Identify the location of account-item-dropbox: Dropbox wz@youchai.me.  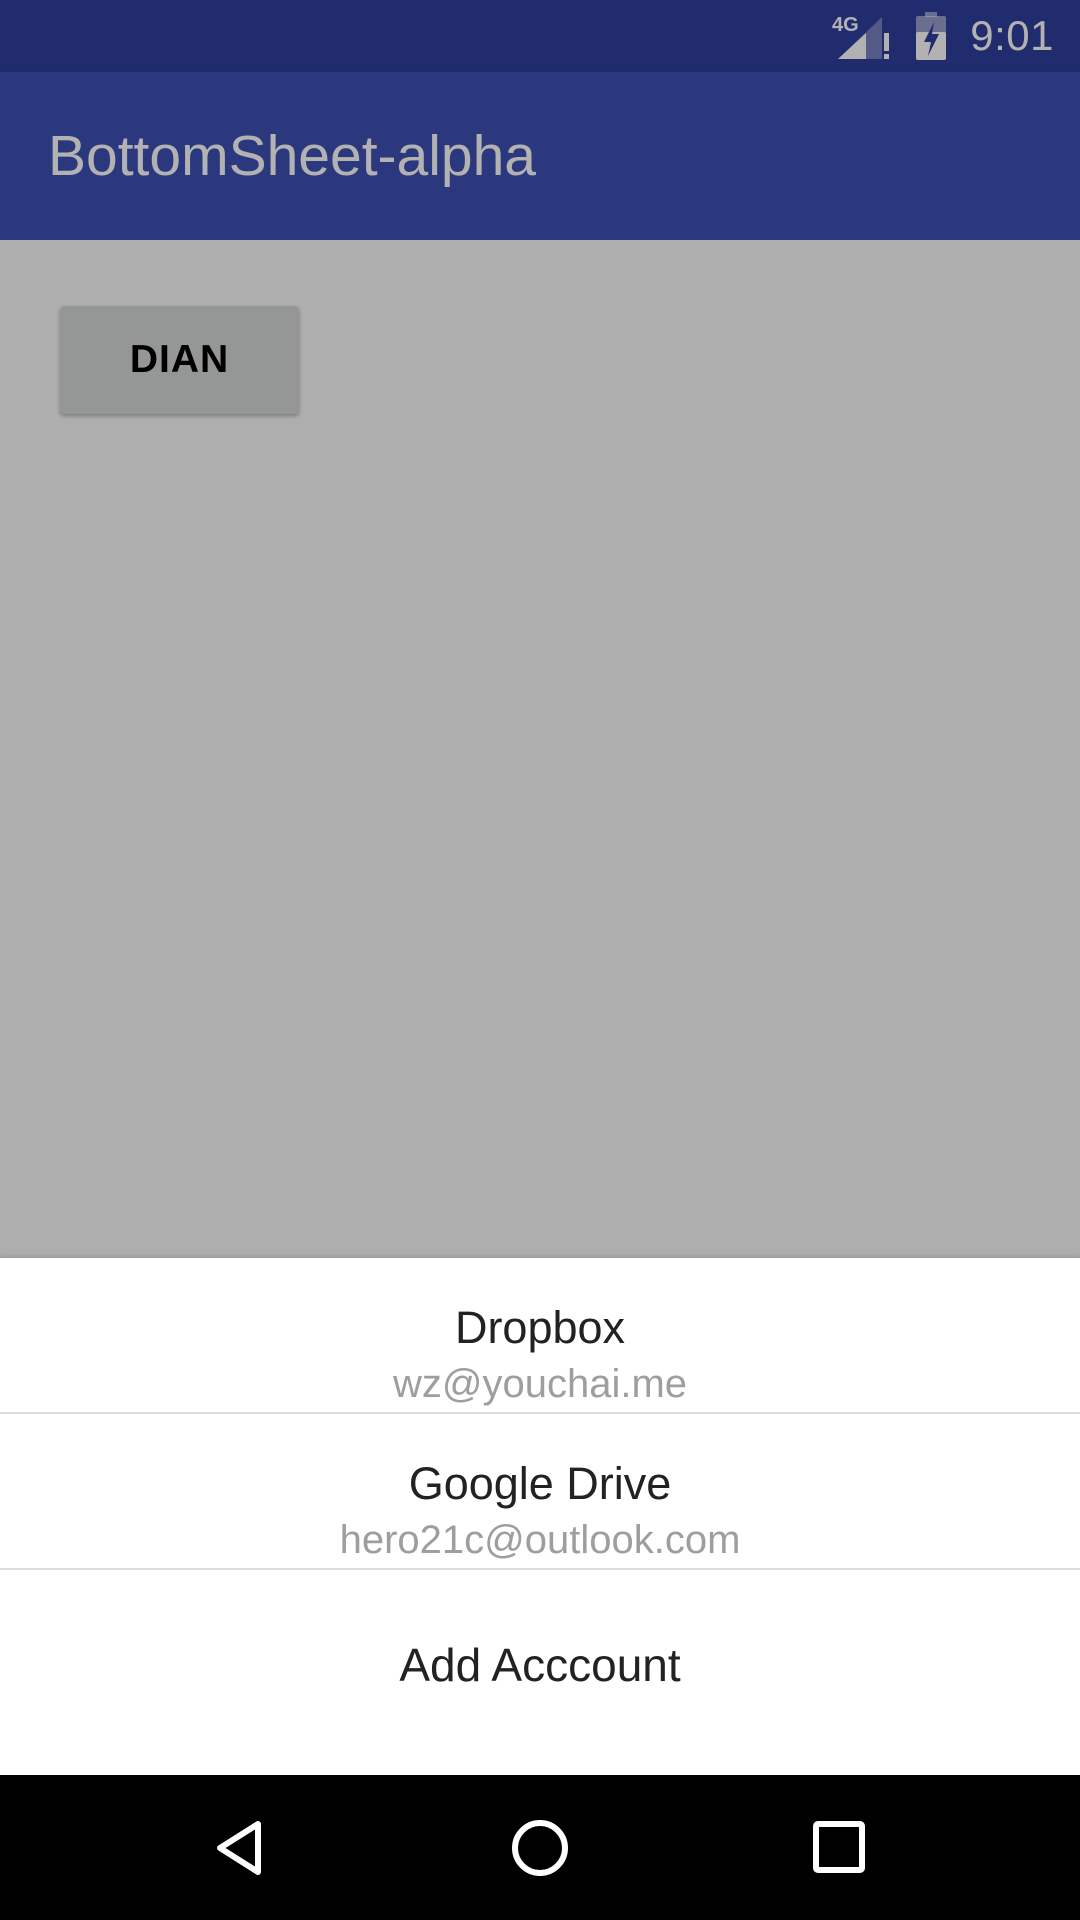
(540, 1336).